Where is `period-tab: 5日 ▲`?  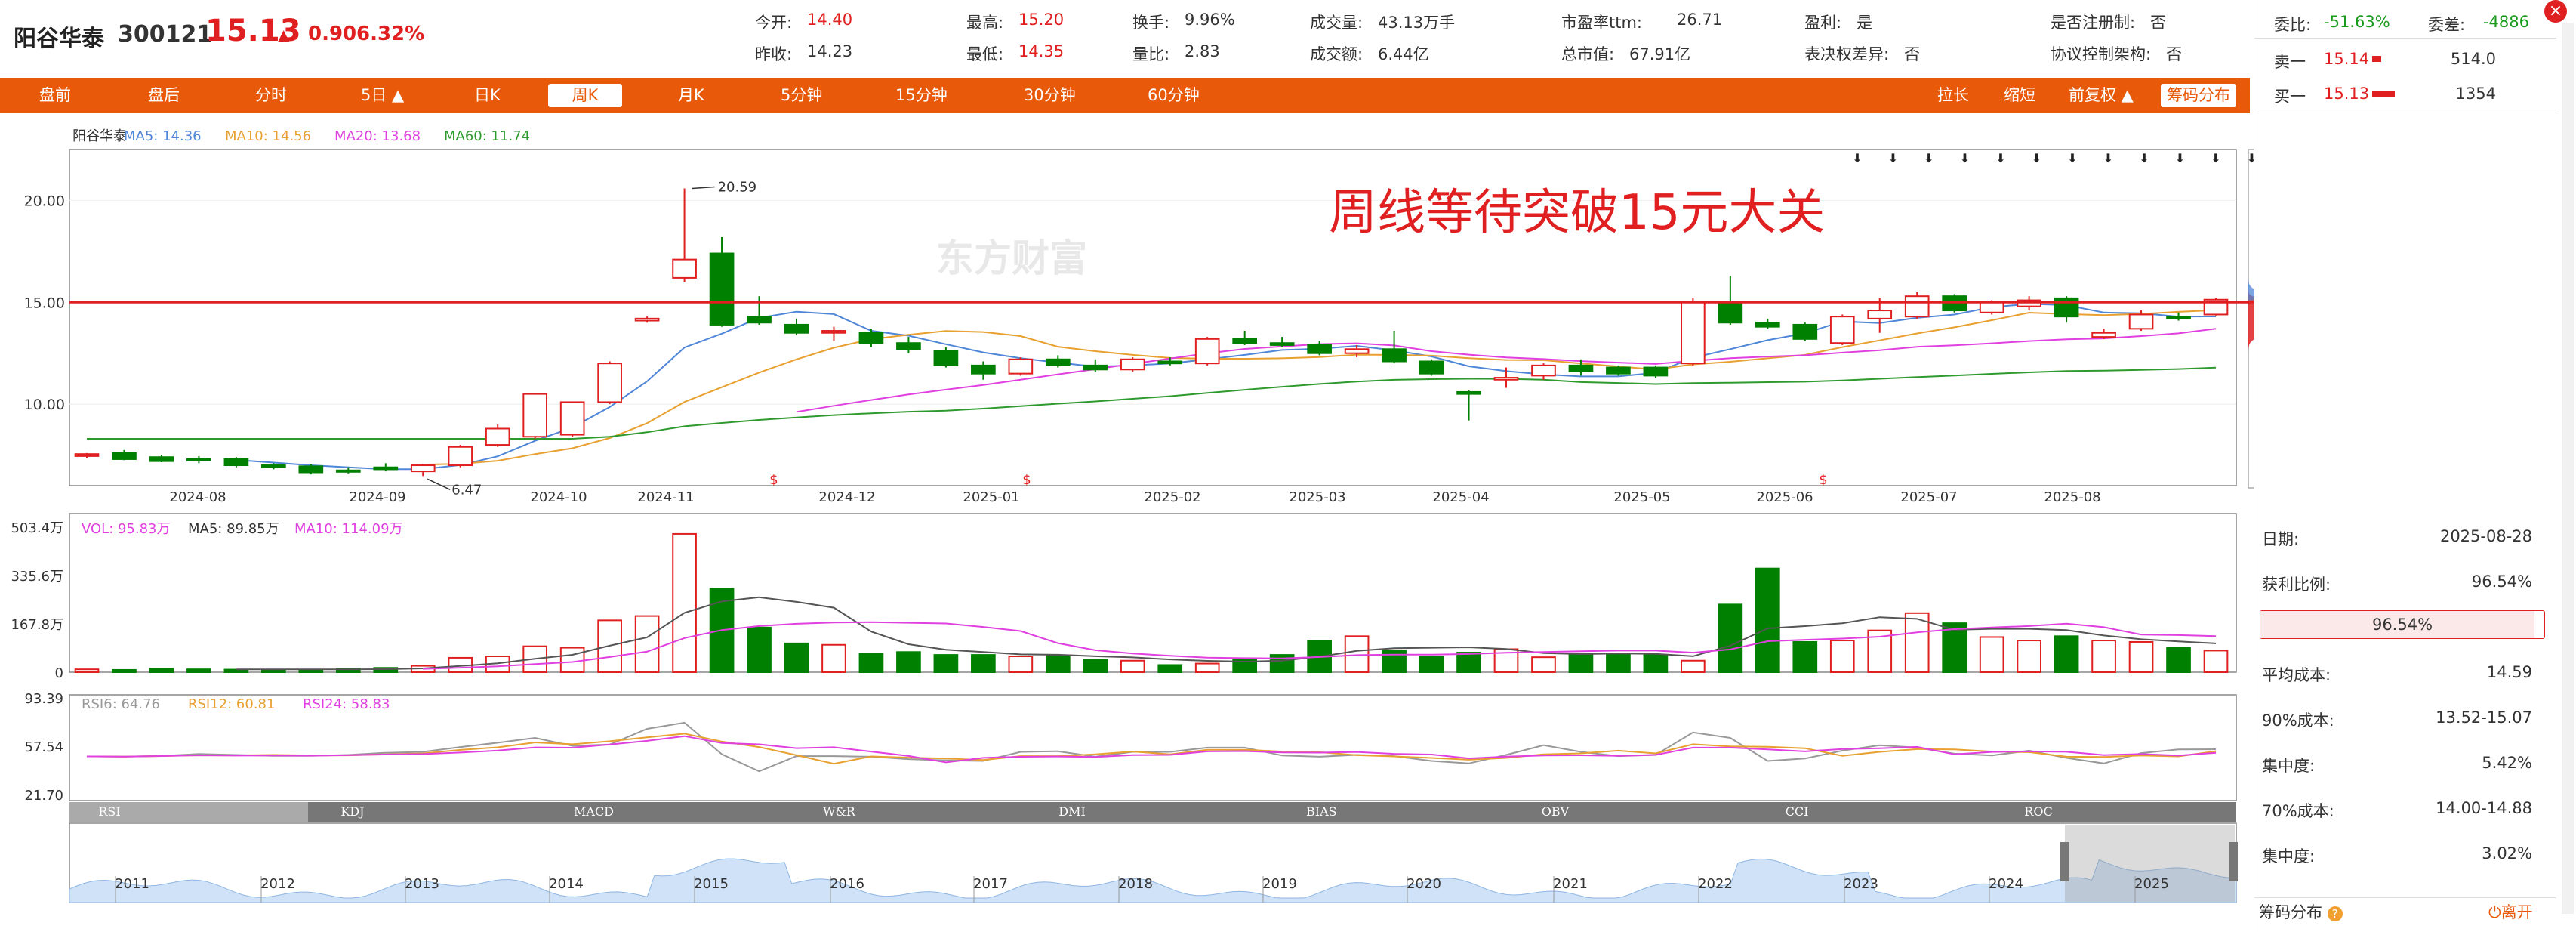 period-tab: 5日 ▲ is located at coordinates (382, 95).